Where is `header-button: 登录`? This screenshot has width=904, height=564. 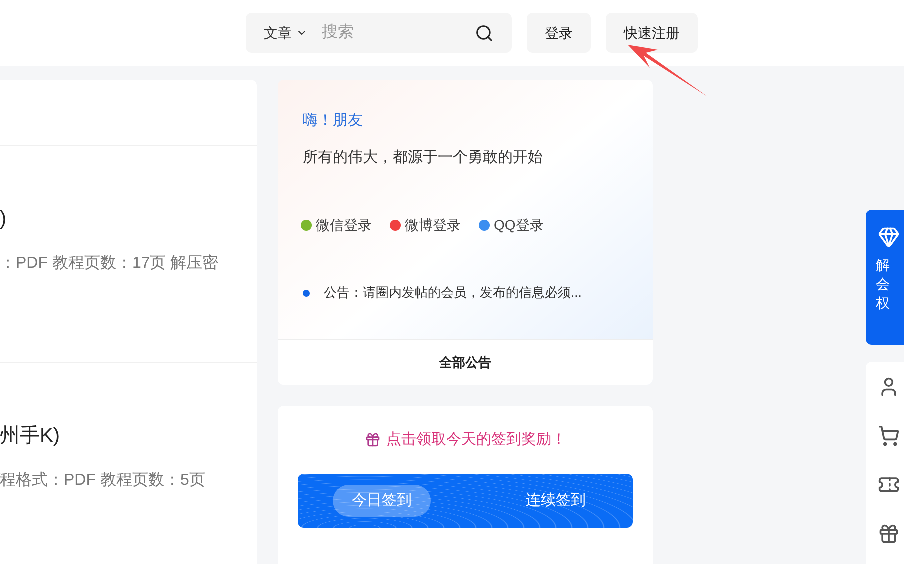
header-button: 登录 is located at coordinates (559, 33).